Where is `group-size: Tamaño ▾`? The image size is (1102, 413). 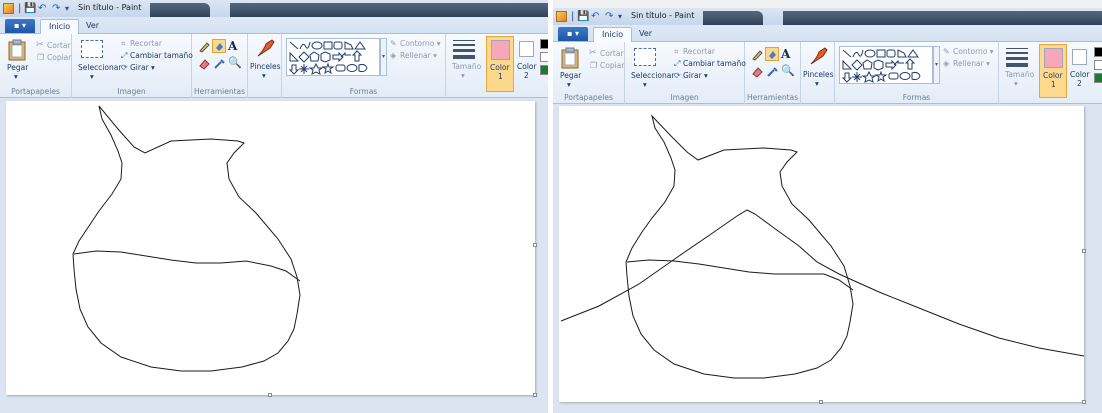
group-size: Tamaño ▾ is located at coordinates (1017, 73).